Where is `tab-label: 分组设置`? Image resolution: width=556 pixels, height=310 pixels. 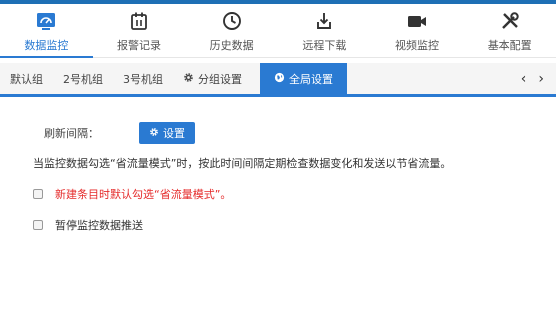
tab-label: 分组设置 is located at coordinates (220, 79).